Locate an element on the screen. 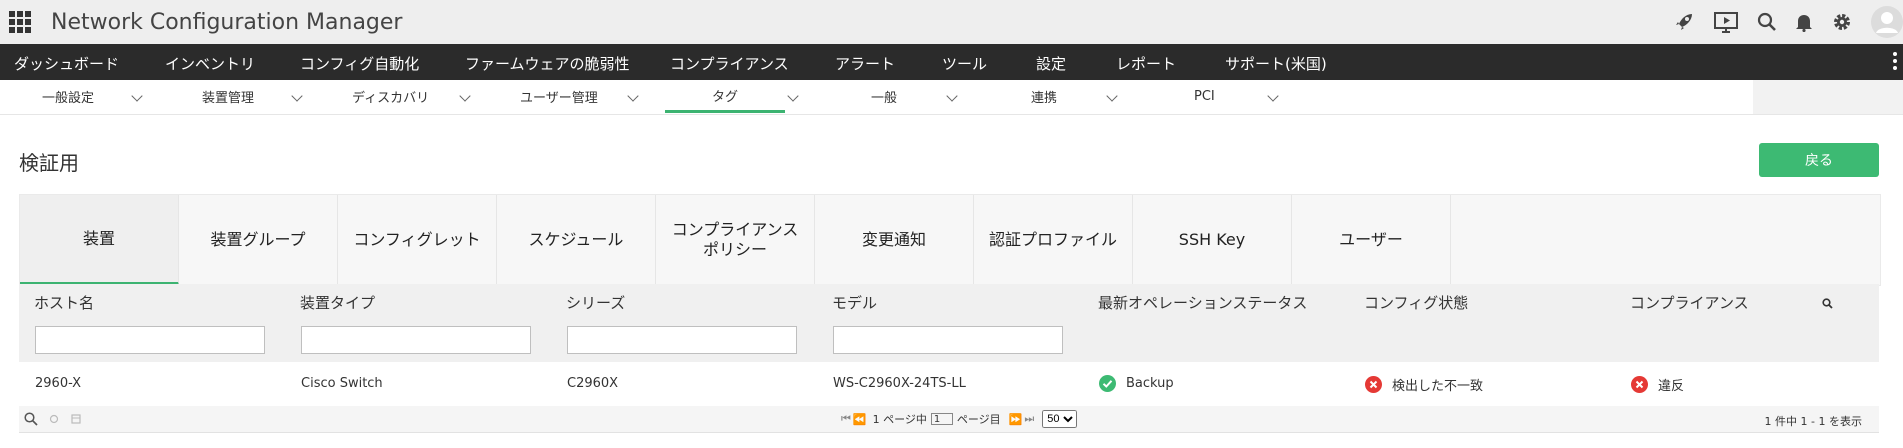  row-count-info: 1 件中 1 - 1 を表示 is located at coordinates (1813, 421).